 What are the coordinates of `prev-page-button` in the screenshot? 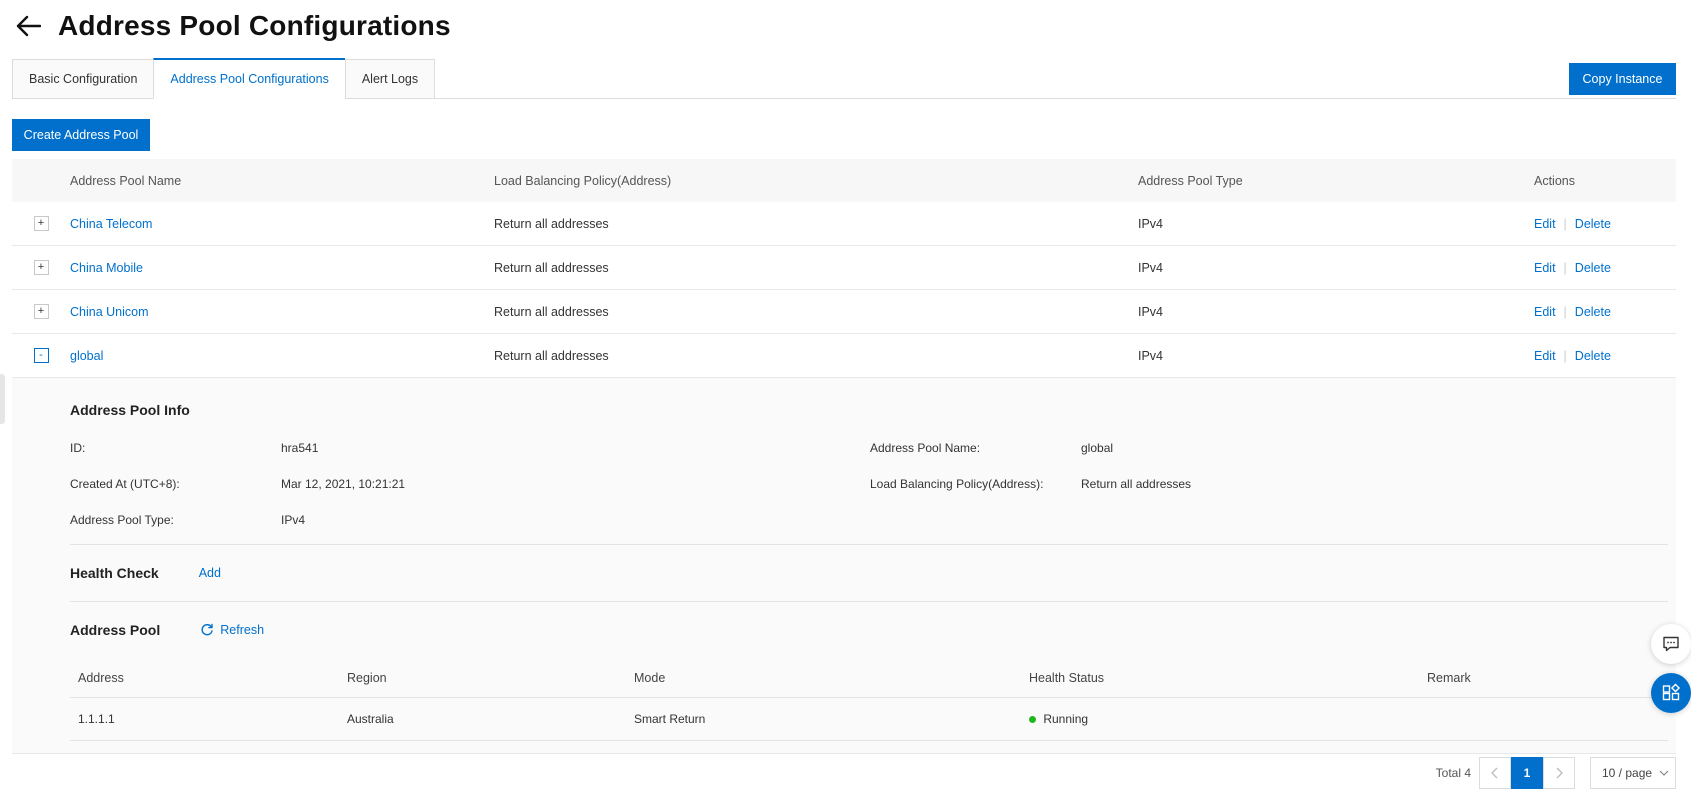 It's located at (1495, 773).